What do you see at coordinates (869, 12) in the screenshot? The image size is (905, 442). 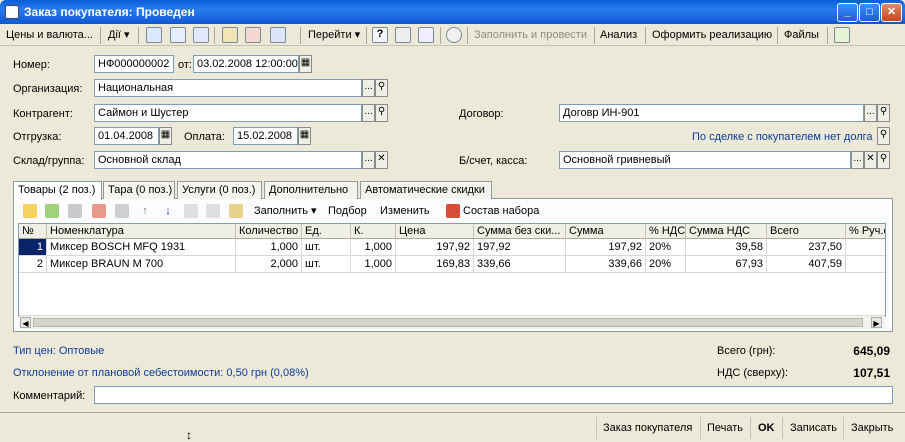 I see `maximize-button: □` at bounding box center [869, 12].